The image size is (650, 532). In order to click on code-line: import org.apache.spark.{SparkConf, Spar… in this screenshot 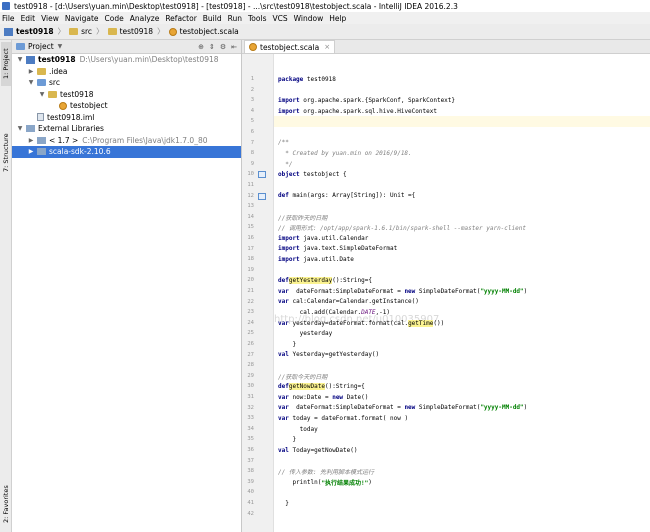, I will do `click(462, 100)`.